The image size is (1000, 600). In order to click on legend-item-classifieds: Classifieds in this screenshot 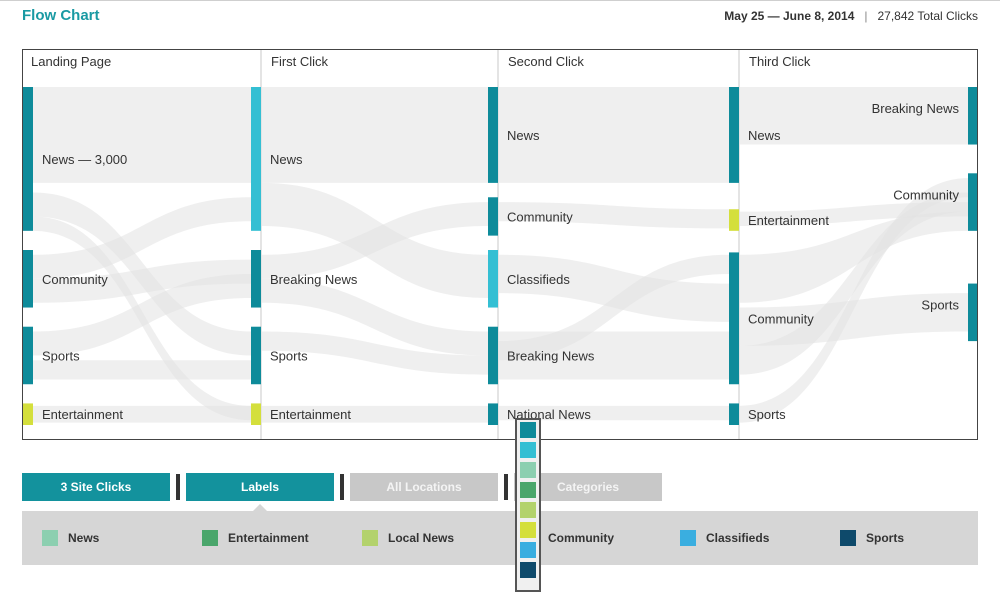, I will do `click(724, 538)`.